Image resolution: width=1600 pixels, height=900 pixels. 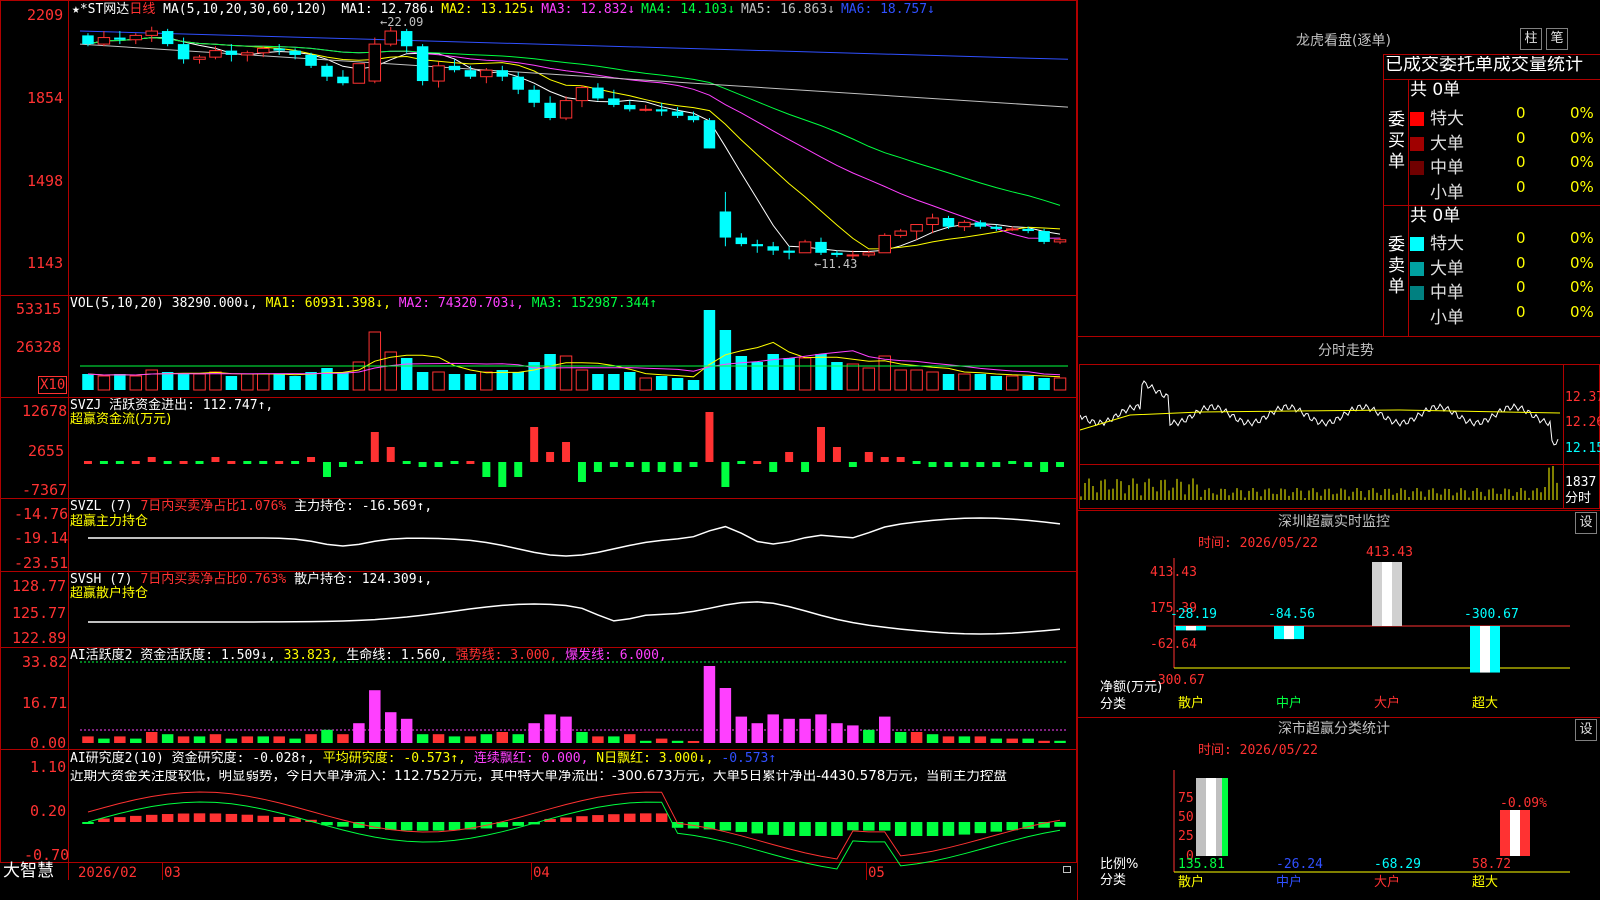 I want to click on buy-order-row: 特大 0 0%, so click(x=1505, y=116).